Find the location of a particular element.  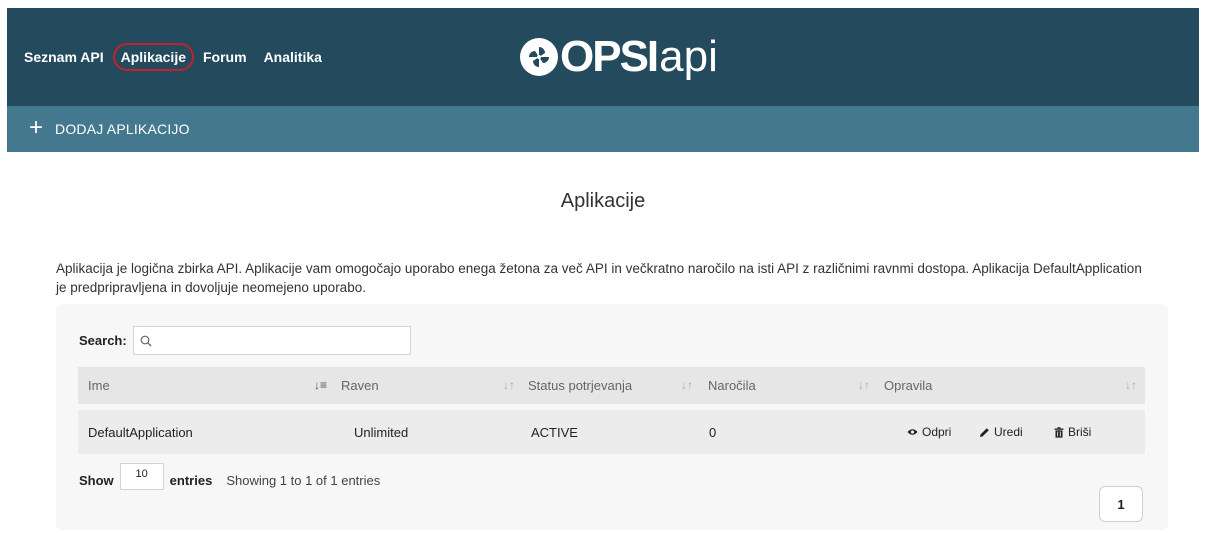

edit-button: Uredi is located at coordinates (1001, 432).